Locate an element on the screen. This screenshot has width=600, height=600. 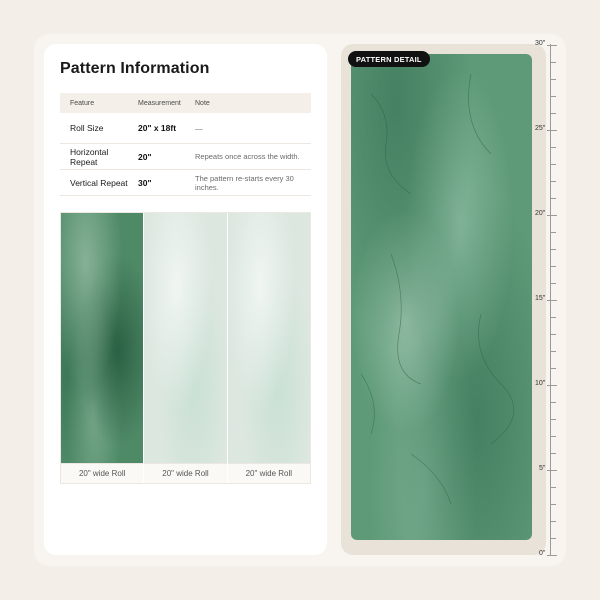
row-feature: Vertical Repeat is located at coordinates (99, 182).